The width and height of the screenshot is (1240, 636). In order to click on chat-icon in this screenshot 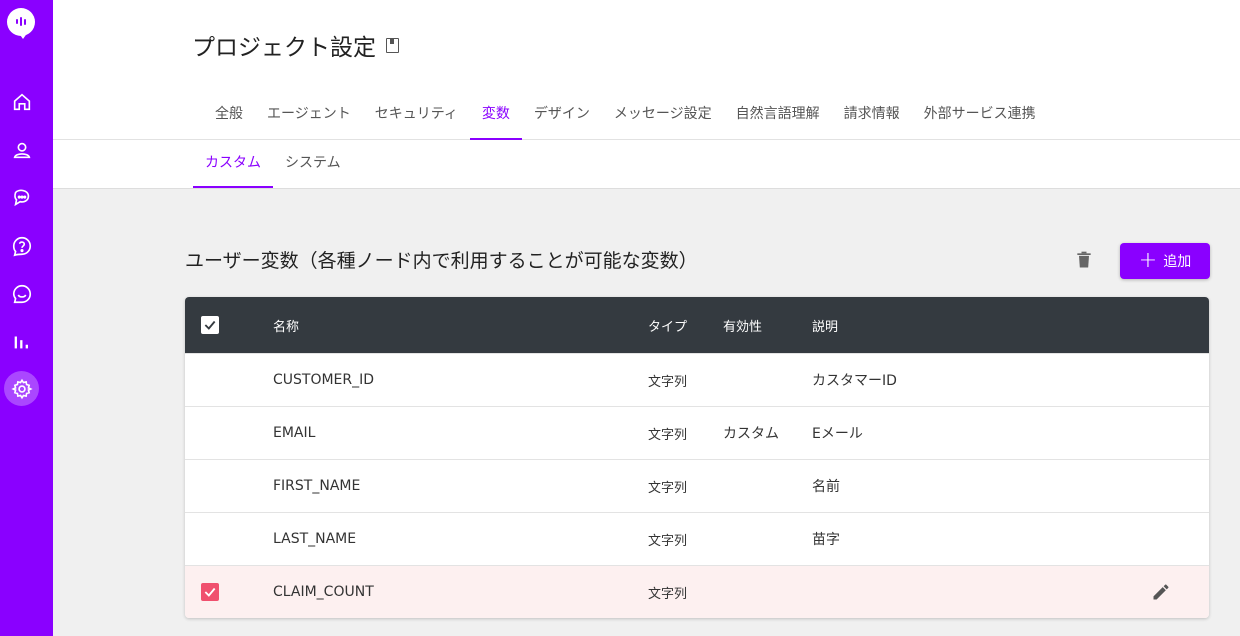, I will do `click(21, 197)`.